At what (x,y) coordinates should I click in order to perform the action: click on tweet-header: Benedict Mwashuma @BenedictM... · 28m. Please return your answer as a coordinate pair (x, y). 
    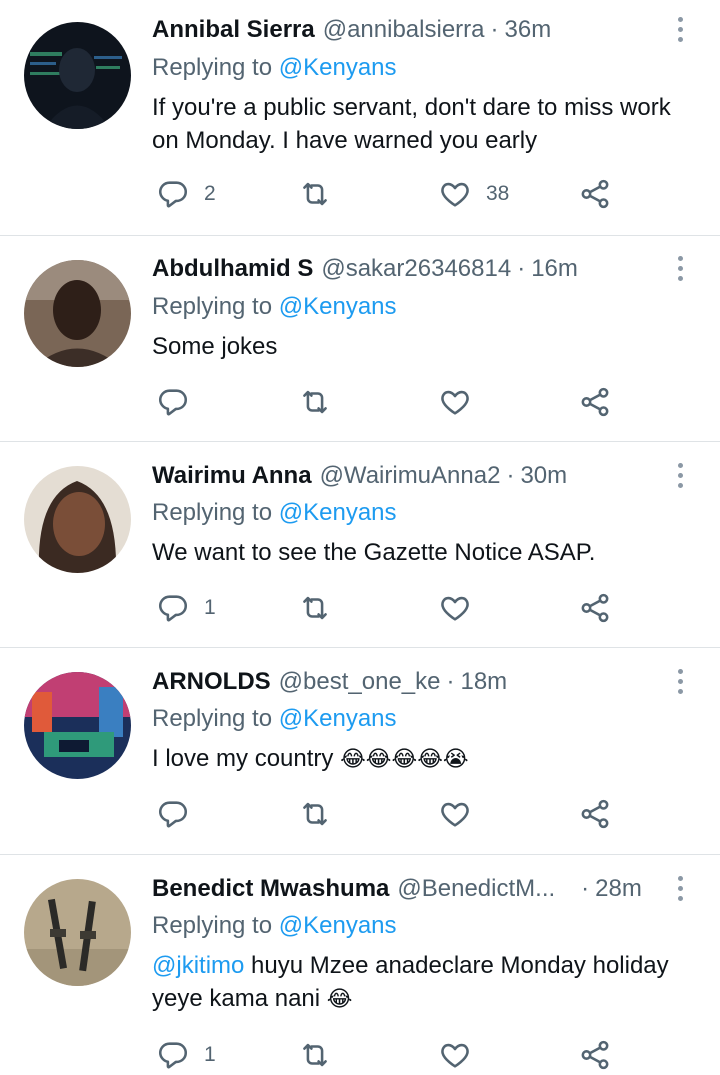
    Looking at the image, I should click on (397, 889).